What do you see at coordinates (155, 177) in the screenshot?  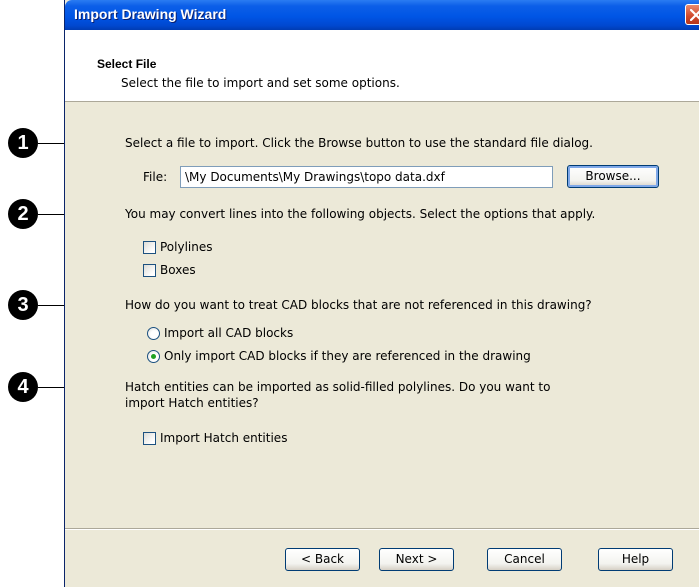 I see `file-label: File:` at bounding box center [155, 177].